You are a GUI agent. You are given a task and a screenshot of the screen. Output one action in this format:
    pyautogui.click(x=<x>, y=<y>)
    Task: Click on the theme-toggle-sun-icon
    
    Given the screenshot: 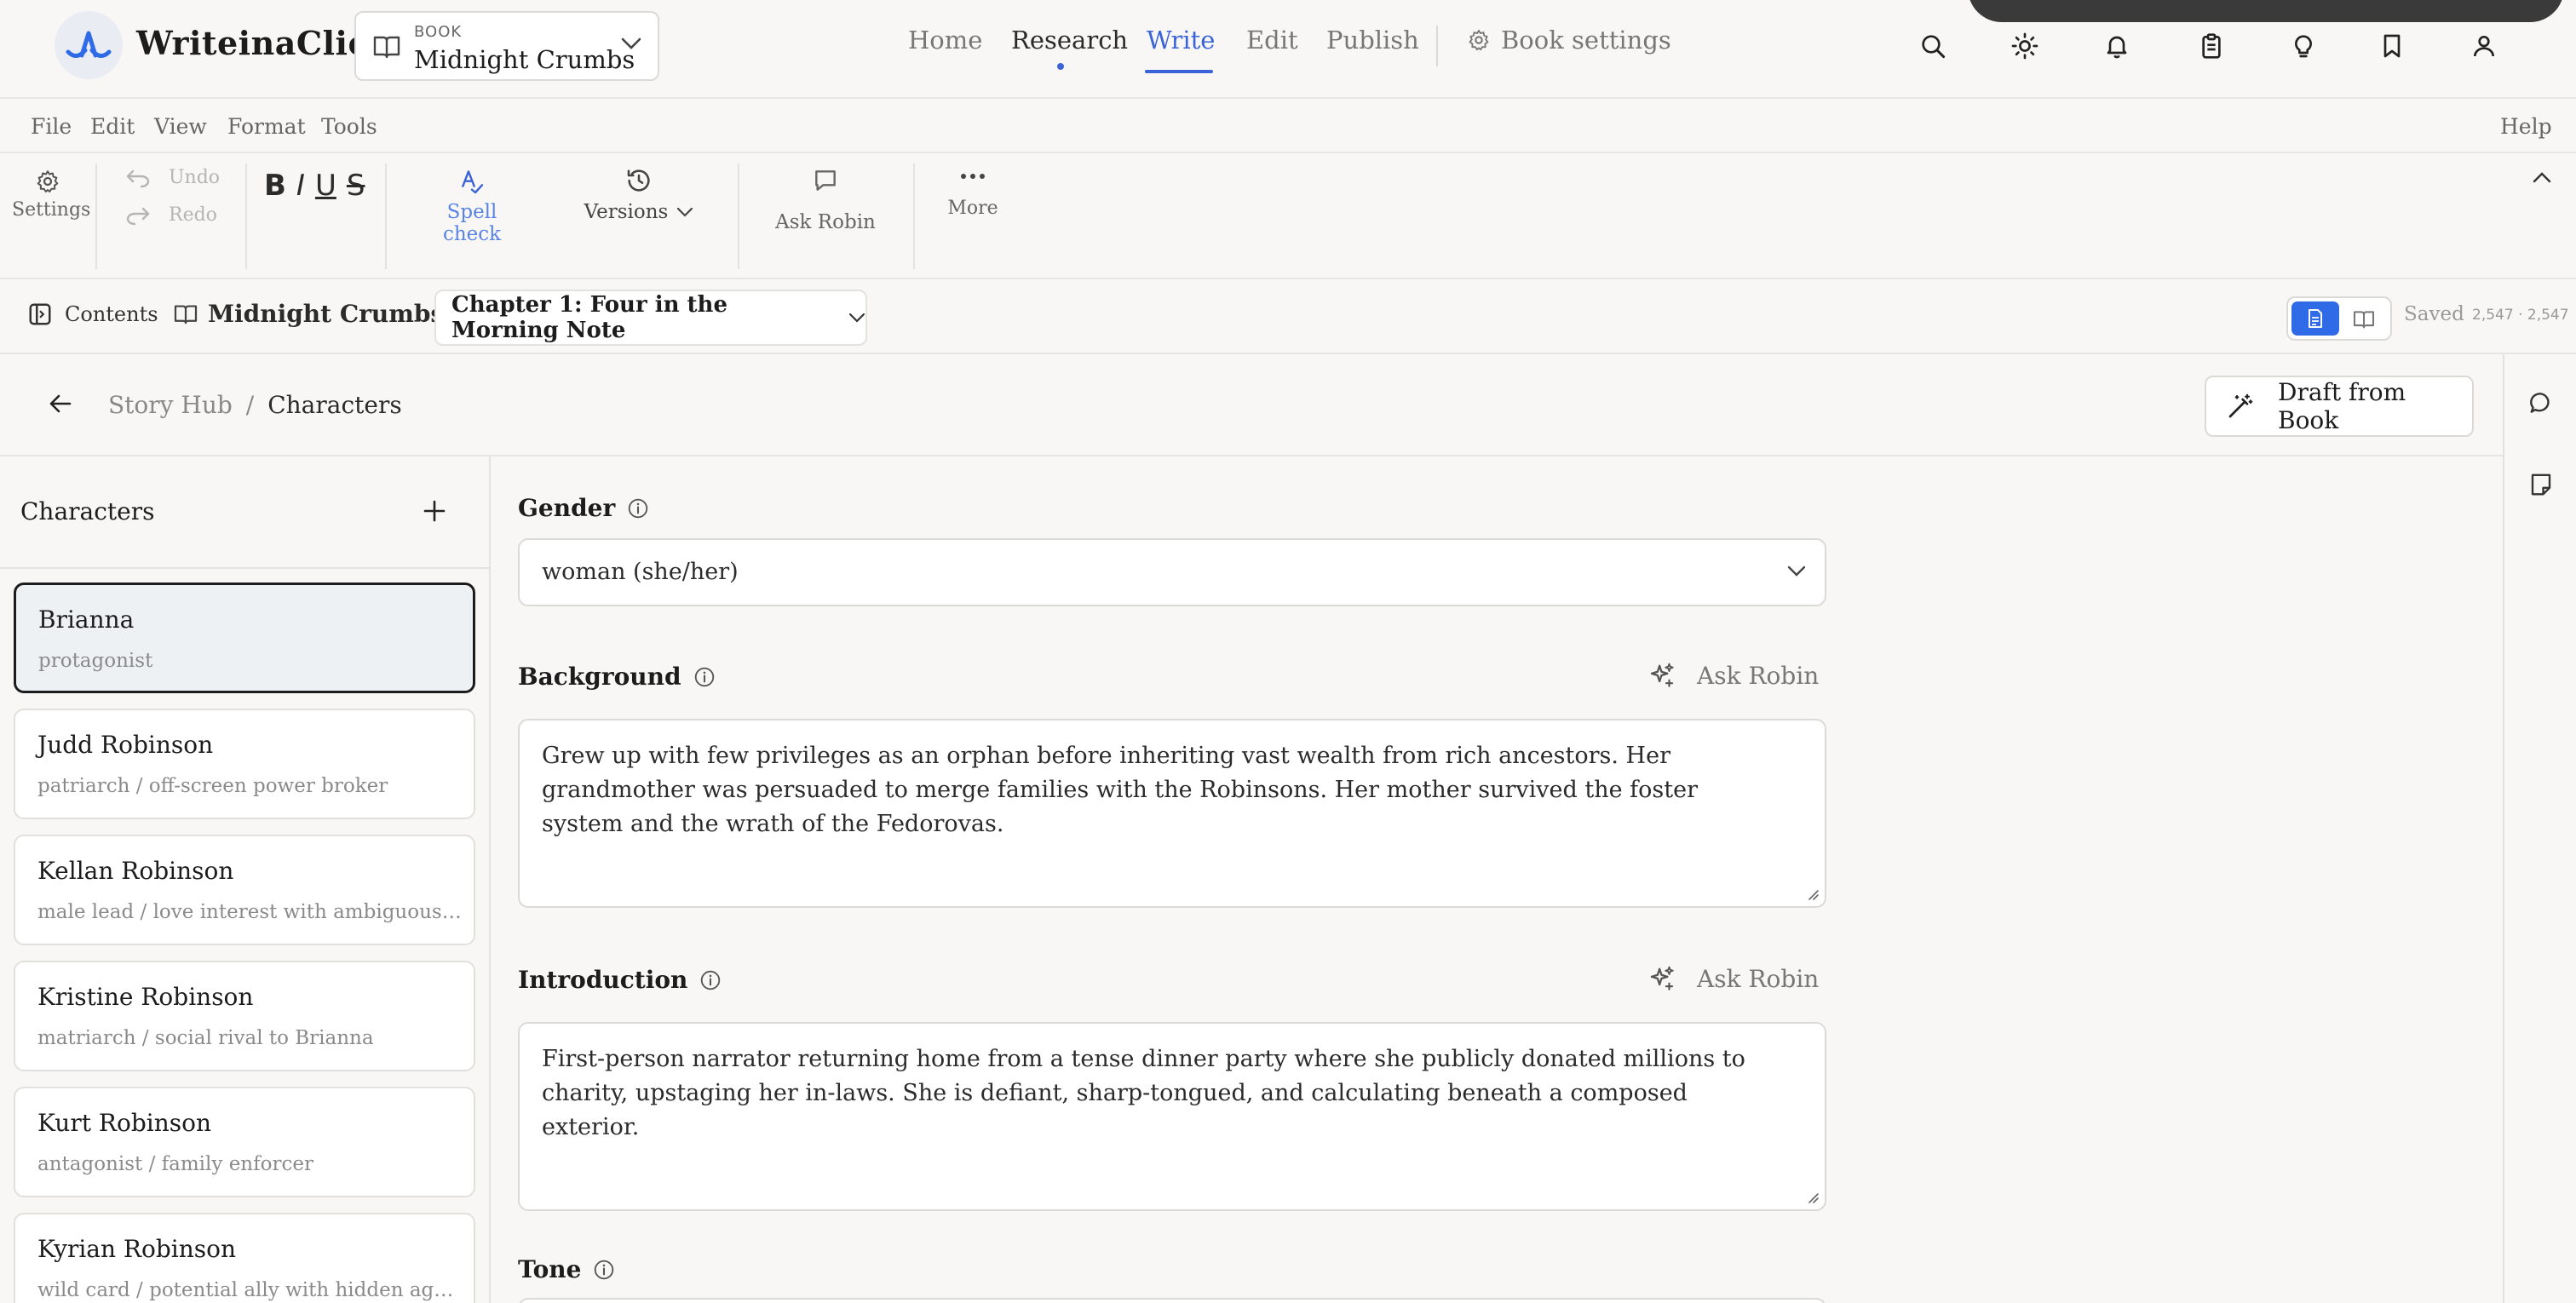 What is the action you would take?
    pyautogui.click(x=2025, y=46)
    